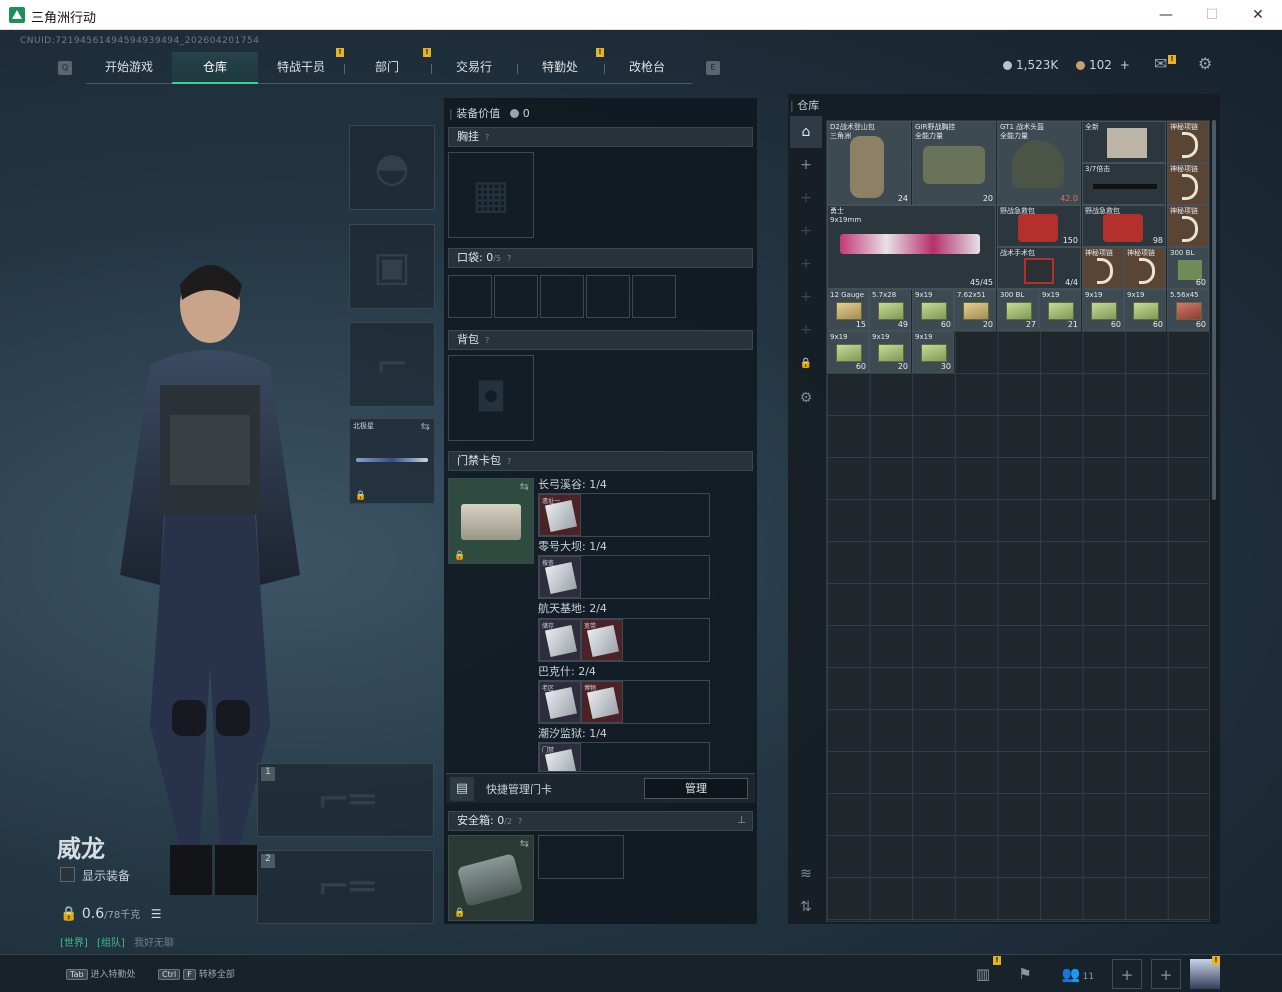 The image size is (1282, 992). I want to click on secondary-weapon-slot: 2 ⌐═, so click(345, 887).